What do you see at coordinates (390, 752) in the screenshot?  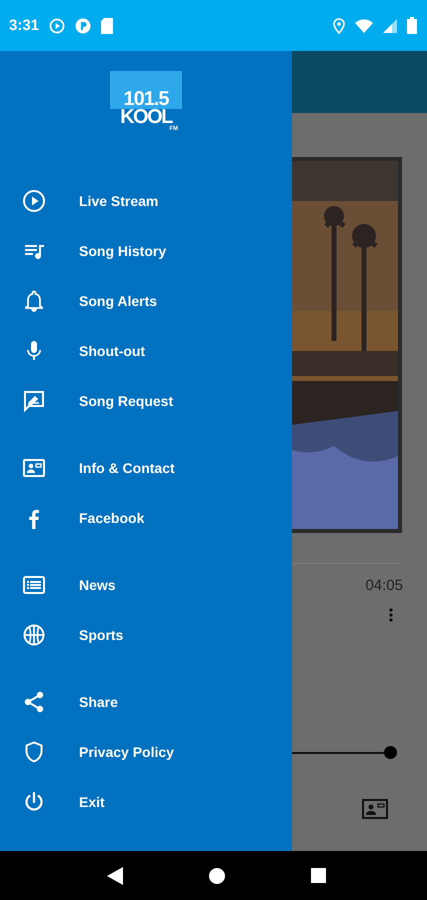 I see `slider-thumb` at bounding box center [390, 752].